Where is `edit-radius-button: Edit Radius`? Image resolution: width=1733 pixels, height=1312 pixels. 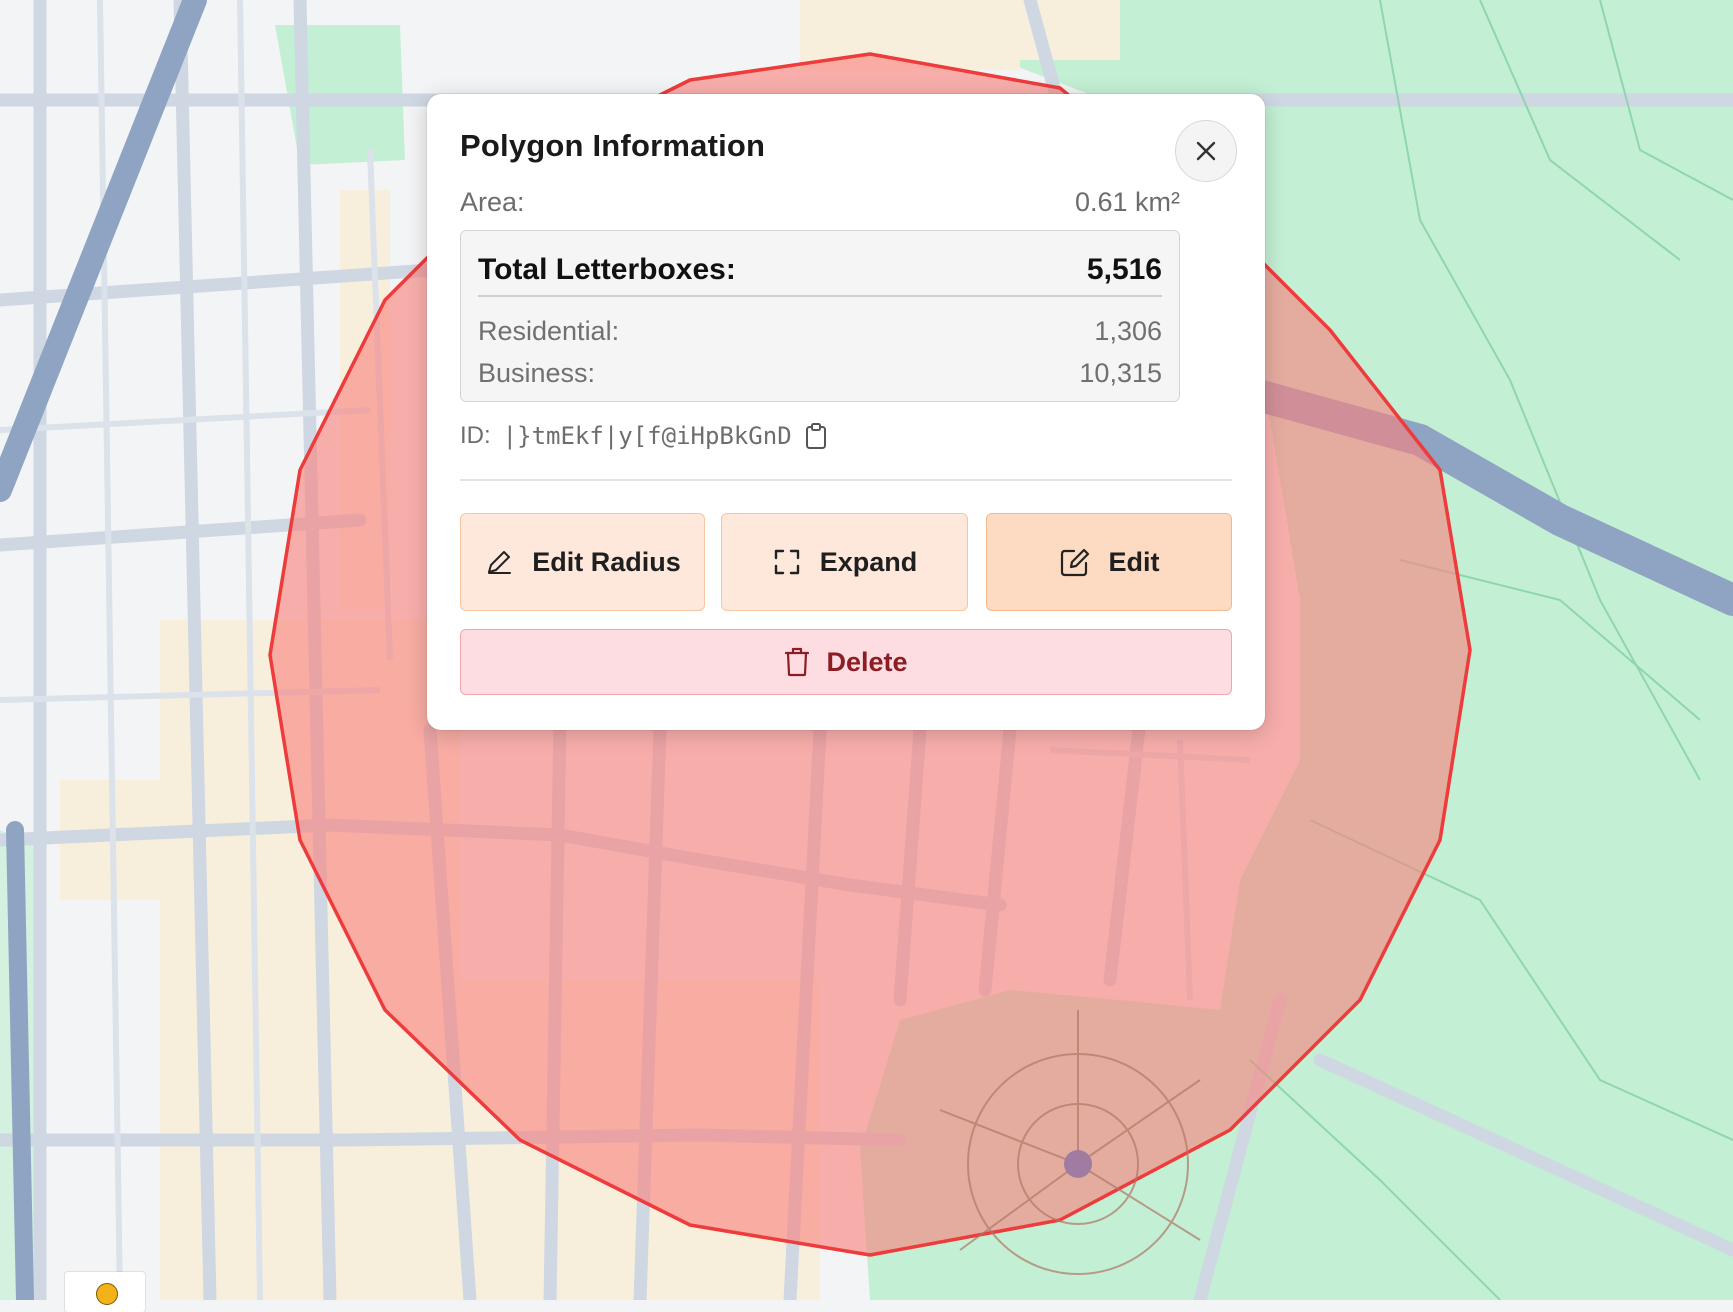 edit-radius-button: Edit Radius is located at coordinates (582, 562).